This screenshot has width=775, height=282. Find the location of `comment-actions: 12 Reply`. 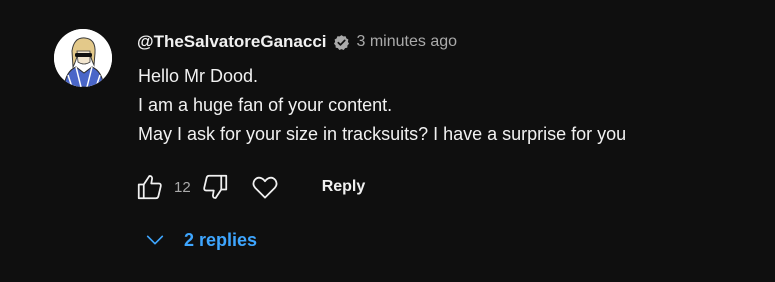

comment-actions: 12 Reply is located at coordinates (249, 187).